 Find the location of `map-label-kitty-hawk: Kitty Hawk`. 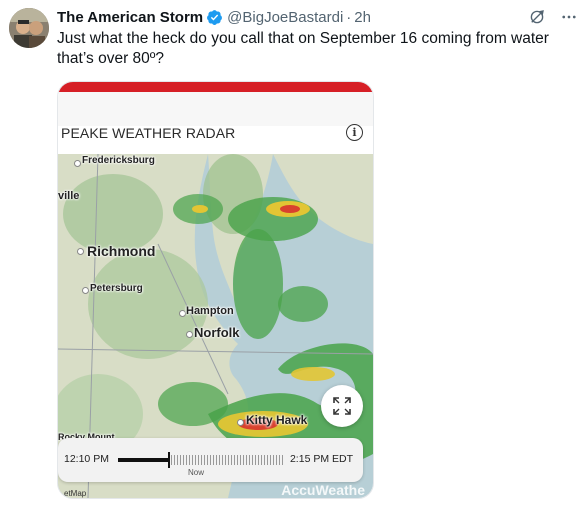

map-label-kitty-hawk: Kitty Hawk is located at coordinates (277, 420).